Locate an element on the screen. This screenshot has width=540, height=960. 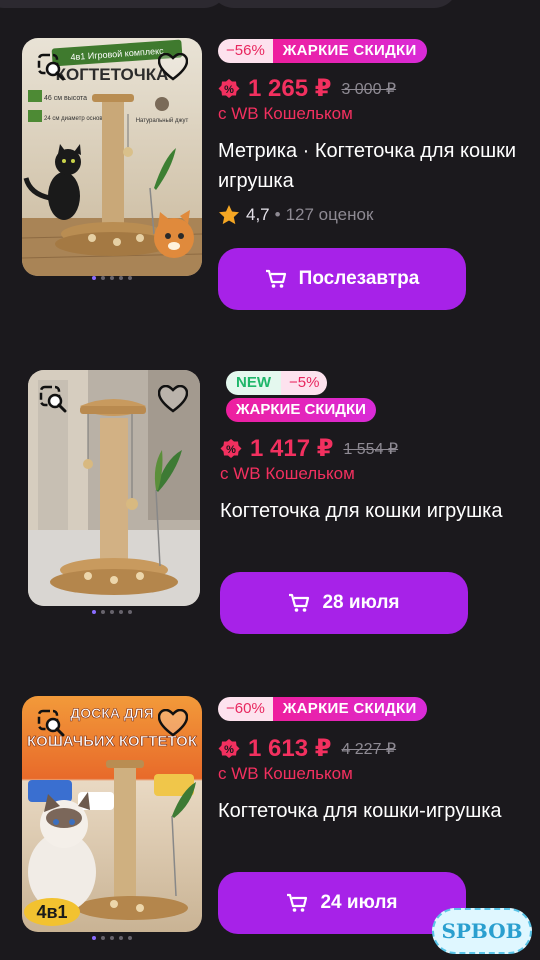
image-feature: 46 см высота is located at coordinates (65, 98).